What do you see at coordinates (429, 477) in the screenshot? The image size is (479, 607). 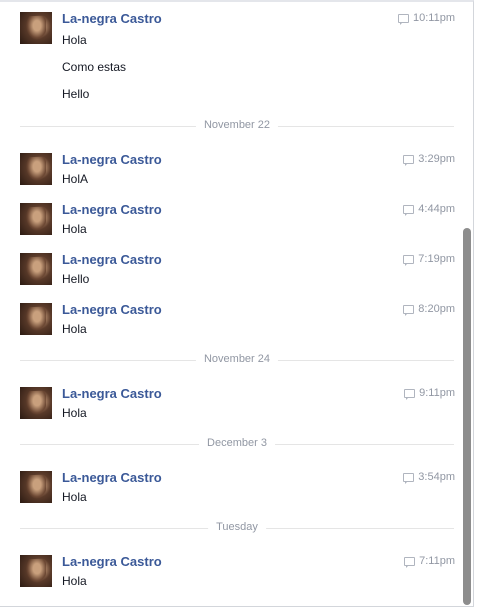 I see `message-time: 3:54pm` at bounding box center [429, 477].